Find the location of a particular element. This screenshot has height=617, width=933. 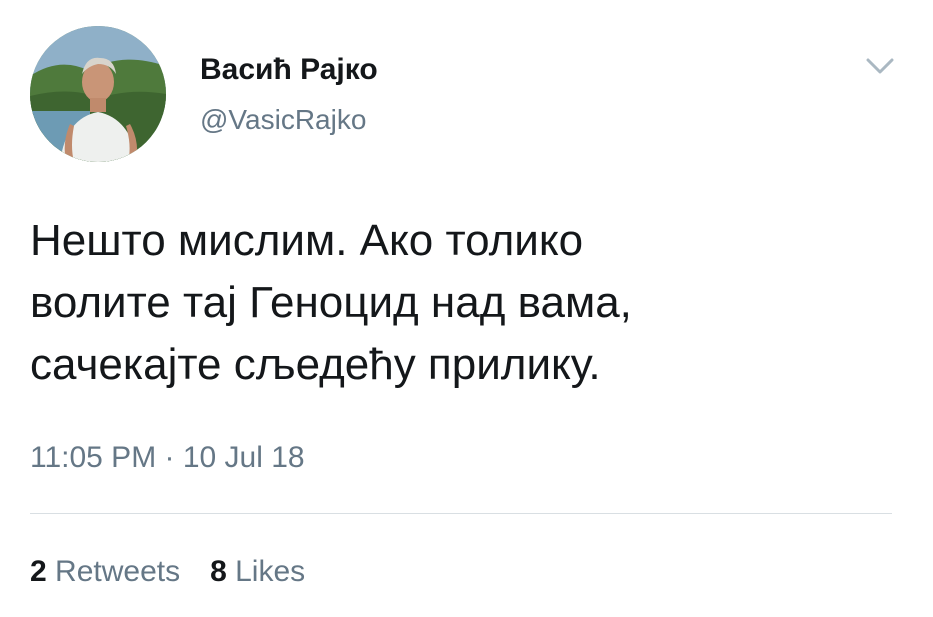

display-name: Васић Рајко is located at coordinates (289, 70).